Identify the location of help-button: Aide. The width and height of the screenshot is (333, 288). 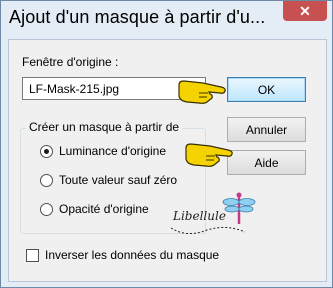
(266, 162).